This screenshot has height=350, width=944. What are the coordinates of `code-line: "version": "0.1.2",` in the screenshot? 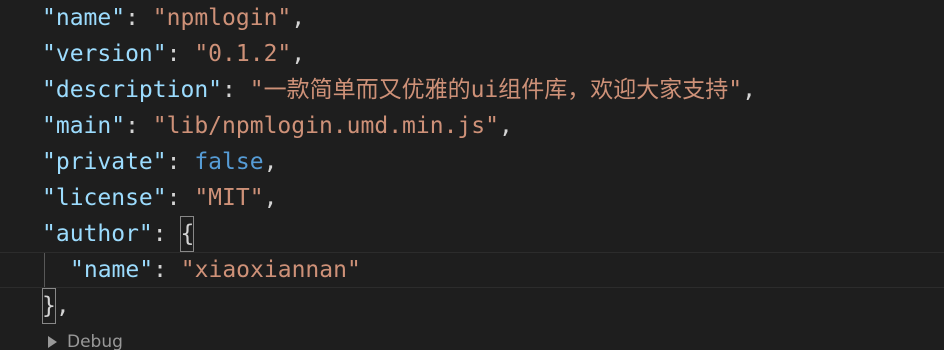 It's located at (472, 54).